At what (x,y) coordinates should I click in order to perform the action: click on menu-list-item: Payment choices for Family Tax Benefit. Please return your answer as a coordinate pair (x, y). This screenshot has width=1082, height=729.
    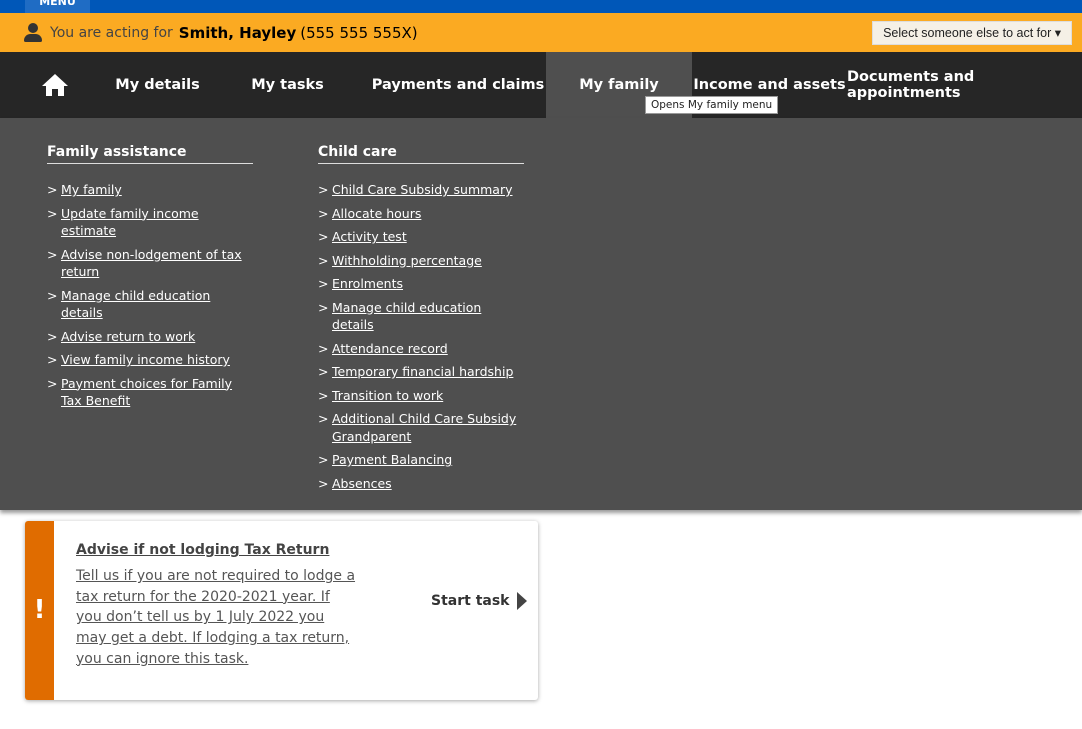
    Looking at the image, I should click on (150, 392).